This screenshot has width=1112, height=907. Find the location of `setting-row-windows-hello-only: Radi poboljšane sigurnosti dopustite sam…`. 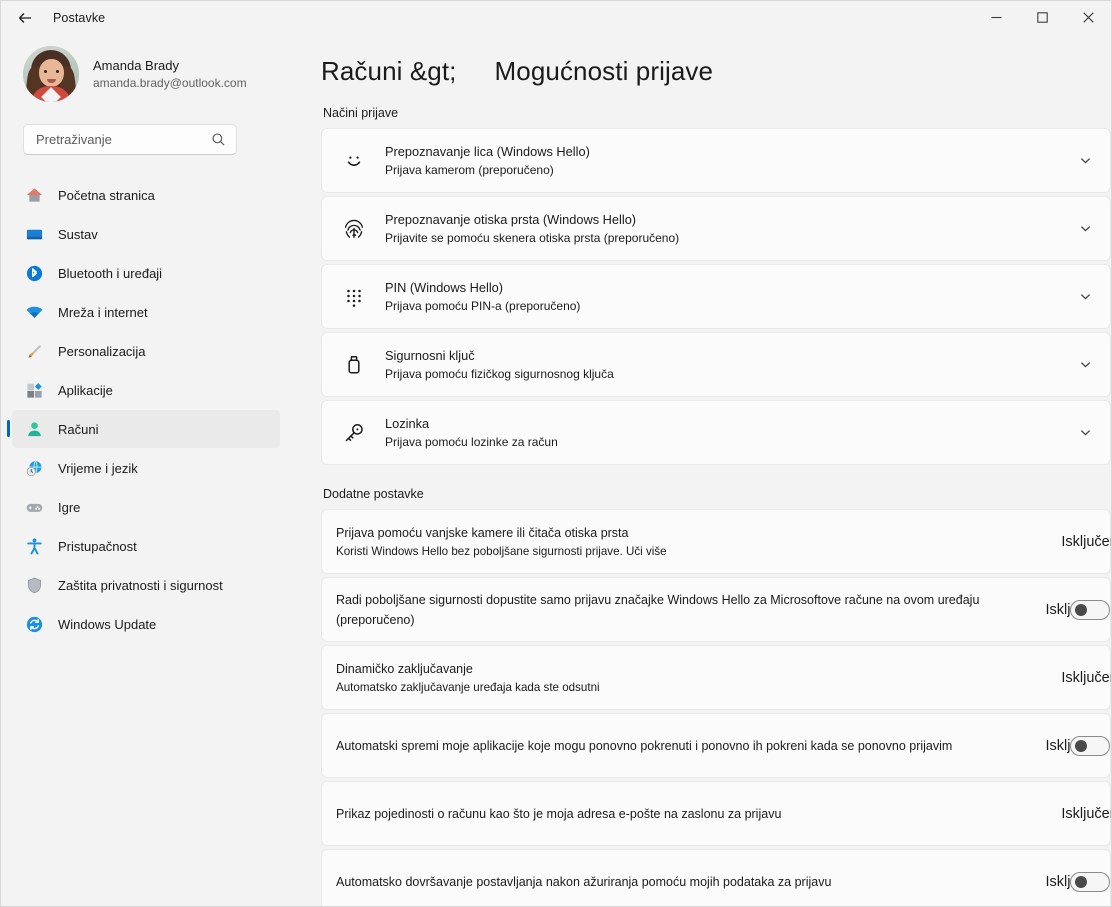

setting-row-windows-hello-only: Radi poboljšane sigurnosti dopustite sam… is located at coordinates (716, 609).